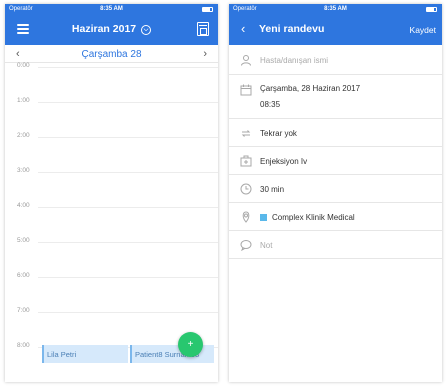 The height and width of the screenshot is (387, 446). What do you see at coordinates (423, 30) in the screenshot?
I see `save-button: Kaydet` at bounding box center [423, 30].